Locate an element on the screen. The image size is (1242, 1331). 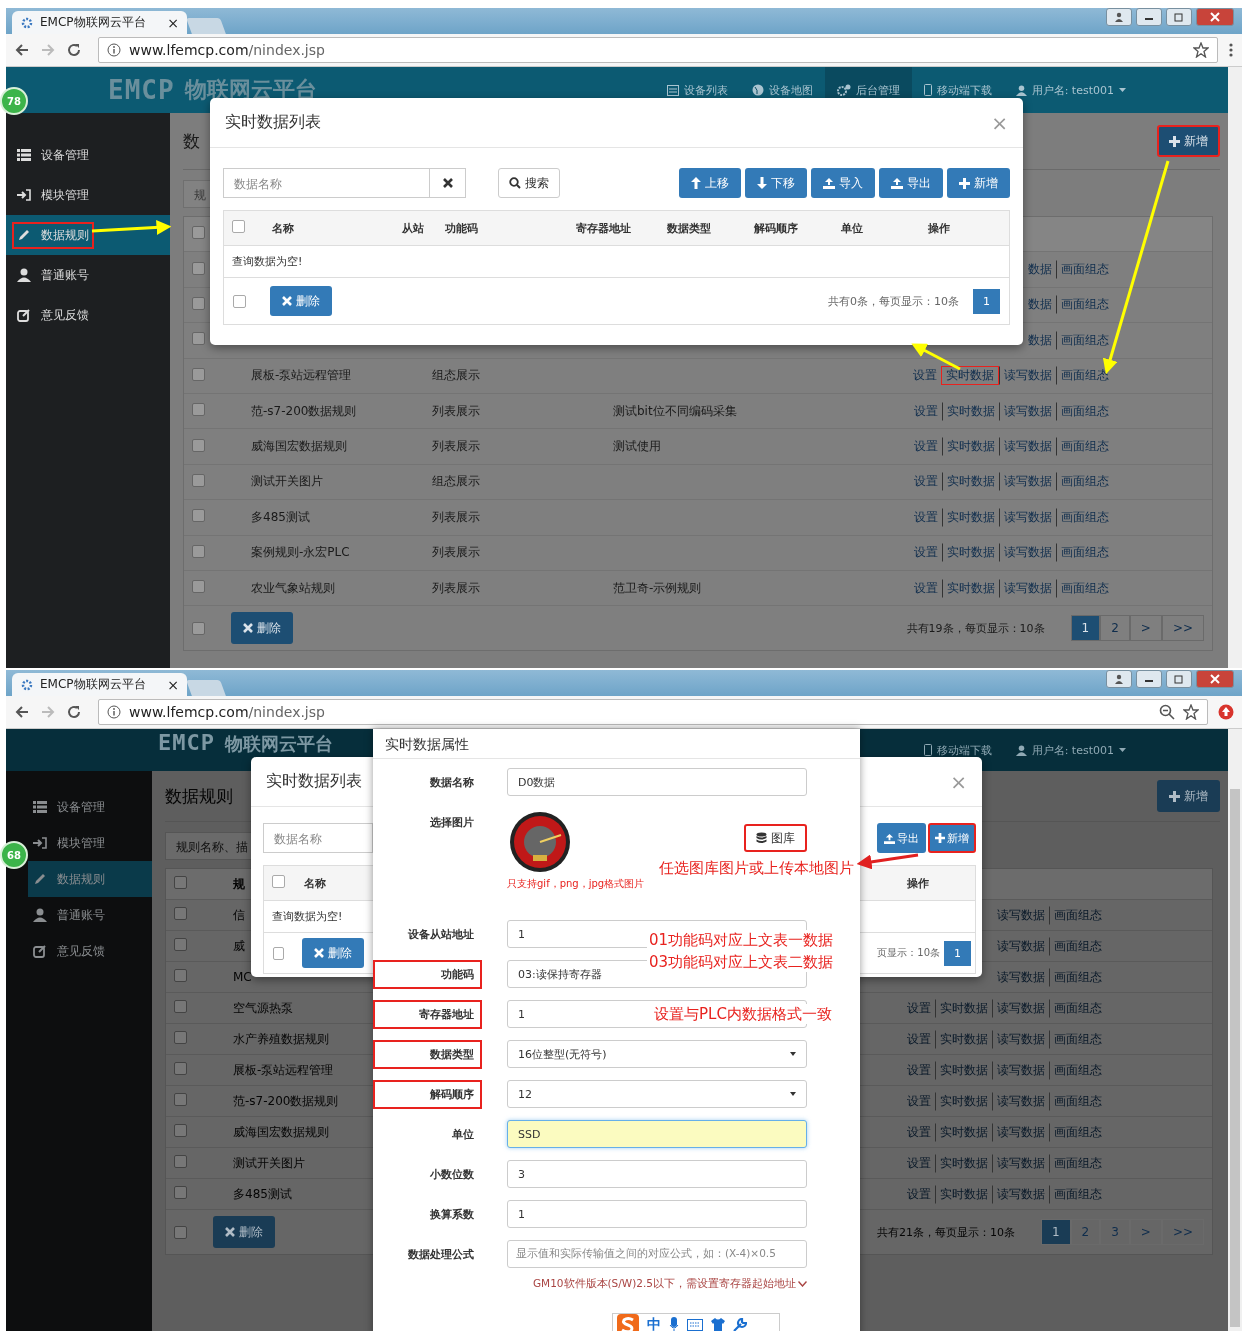
count-badge: 78 is located at coordinates (14, 101).